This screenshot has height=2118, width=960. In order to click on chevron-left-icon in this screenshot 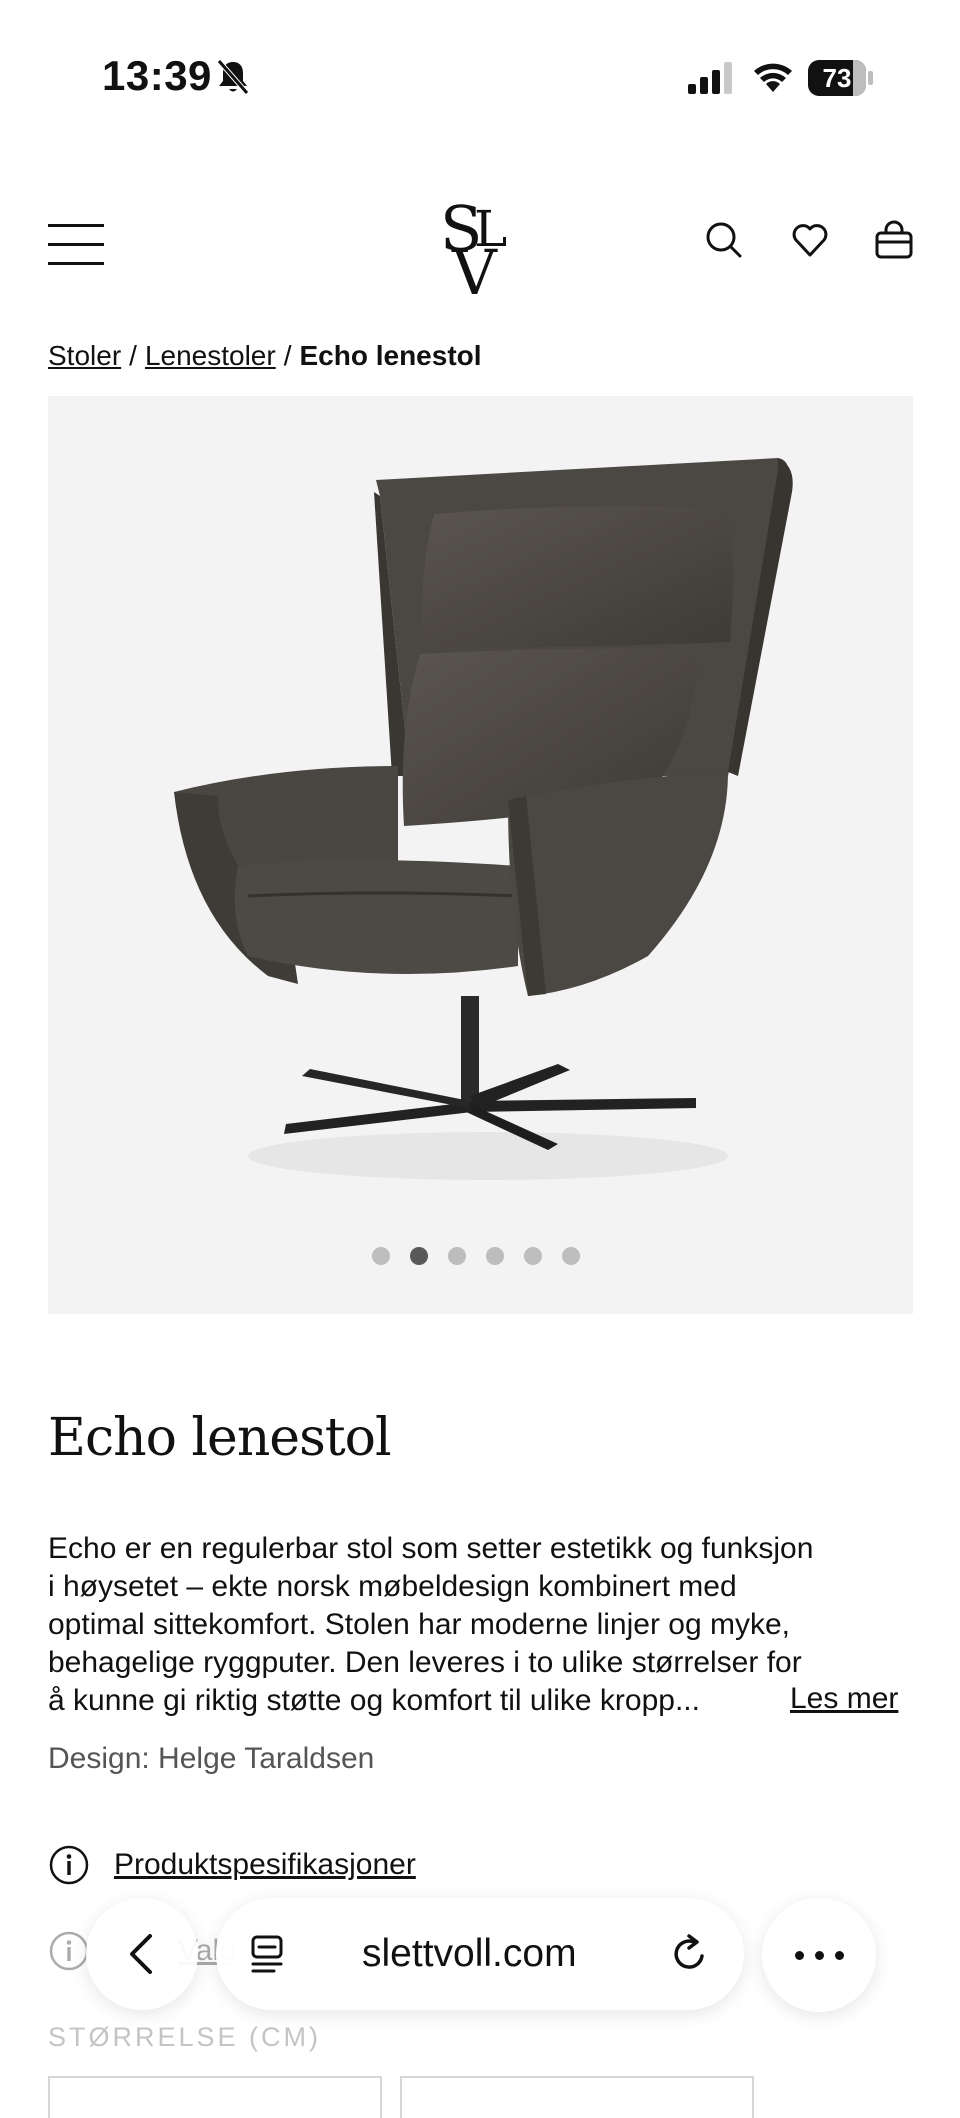, I will do `click(141, 1954)`.